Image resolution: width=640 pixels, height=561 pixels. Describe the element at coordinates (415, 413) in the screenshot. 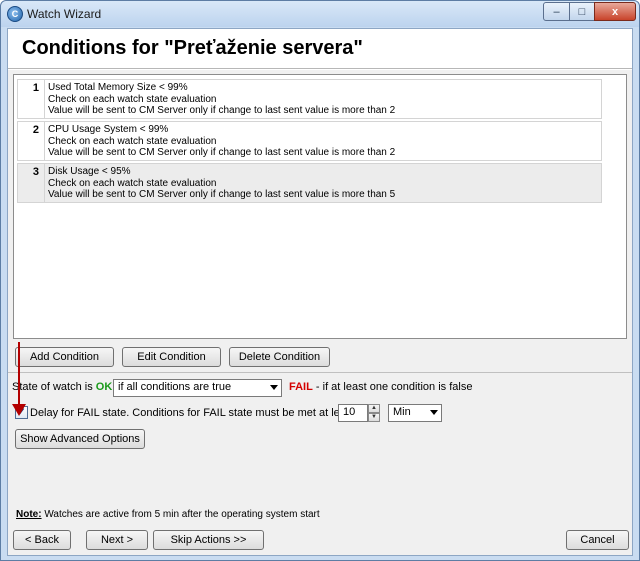

I see `delay-unit-select: Min` at that location.